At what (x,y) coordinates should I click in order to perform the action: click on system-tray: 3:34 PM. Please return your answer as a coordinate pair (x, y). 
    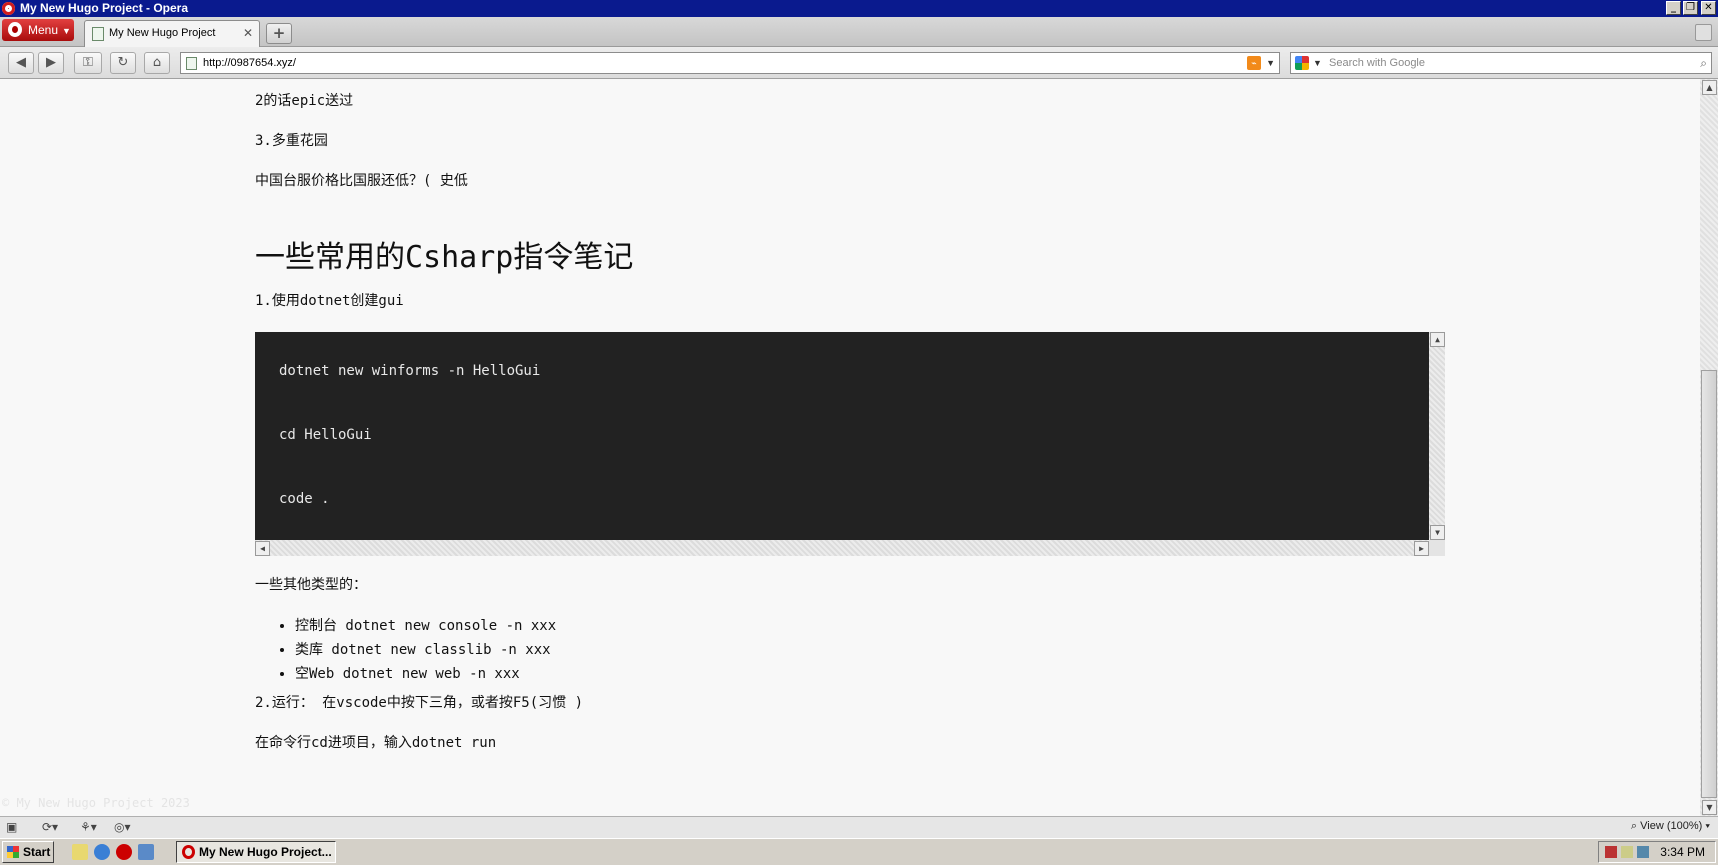
    Looking at the image, I should click on (1657, 852).